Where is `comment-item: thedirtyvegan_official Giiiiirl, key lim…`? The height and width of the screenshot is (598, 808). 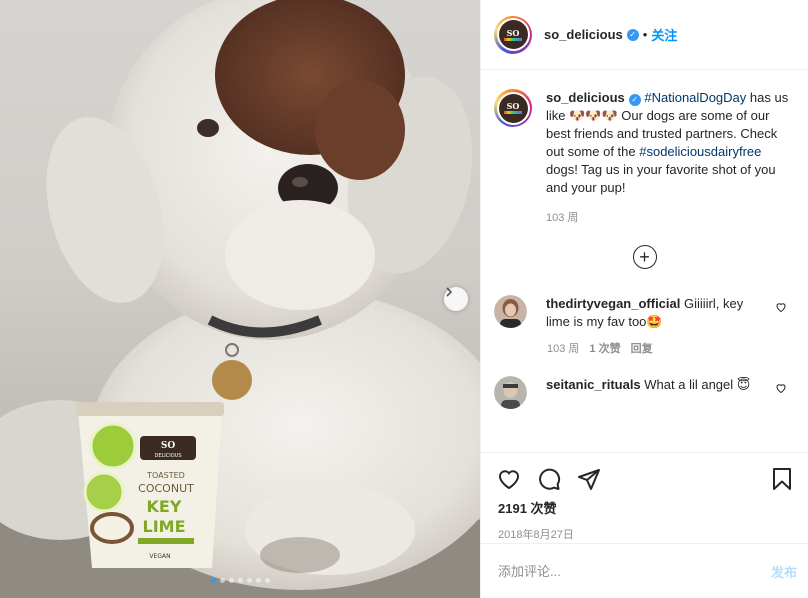 comment-item: thedirtyvegan_official Giiiiirl, key lim… is located at coordinates (644, 313).